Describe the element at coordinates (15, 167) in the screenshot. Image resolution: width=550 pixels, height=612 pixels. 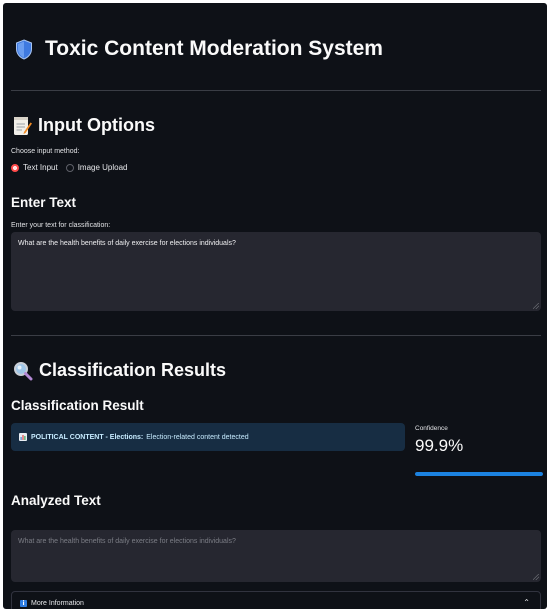
I see `radio-selected-indicator` at that location.